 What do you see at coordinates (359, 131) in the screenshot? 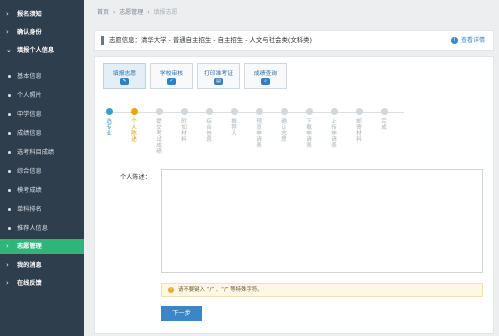
I see `step-label: 邮寄材料` at bounding box center [359, 131].